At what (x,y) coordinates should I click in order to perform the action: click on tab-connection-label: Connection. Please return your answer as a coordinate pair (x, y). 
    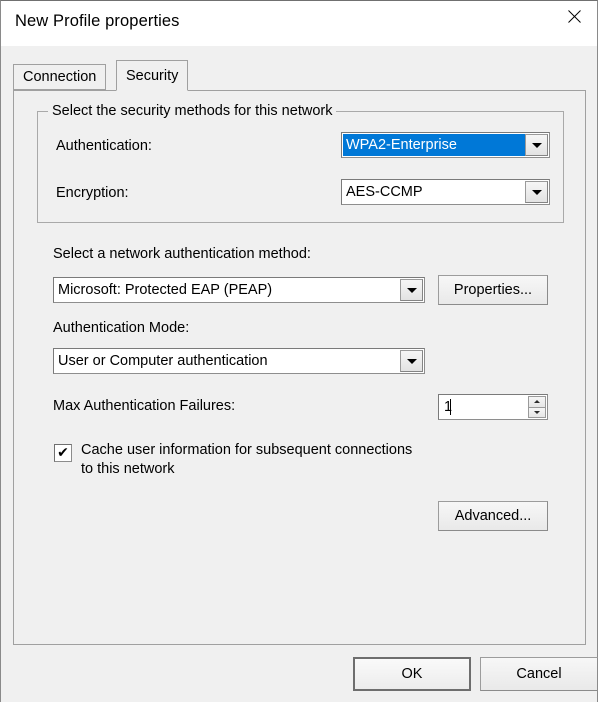
    Looking at the image, I should click on (60, 77).